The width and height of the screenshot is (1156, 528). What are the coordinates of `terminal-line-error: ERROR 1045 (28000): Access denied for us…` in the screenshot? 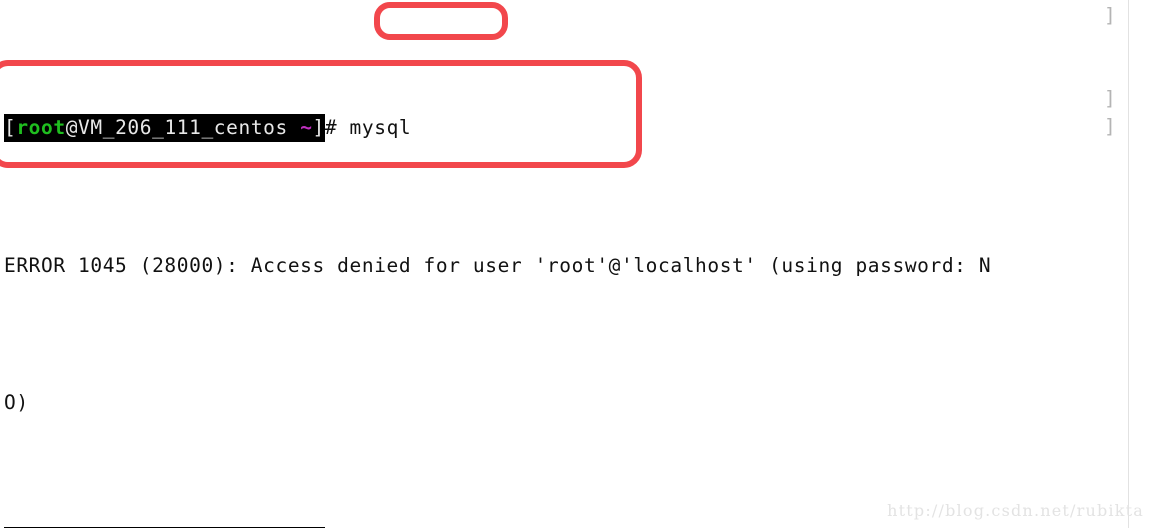 It's located at (498, 265).